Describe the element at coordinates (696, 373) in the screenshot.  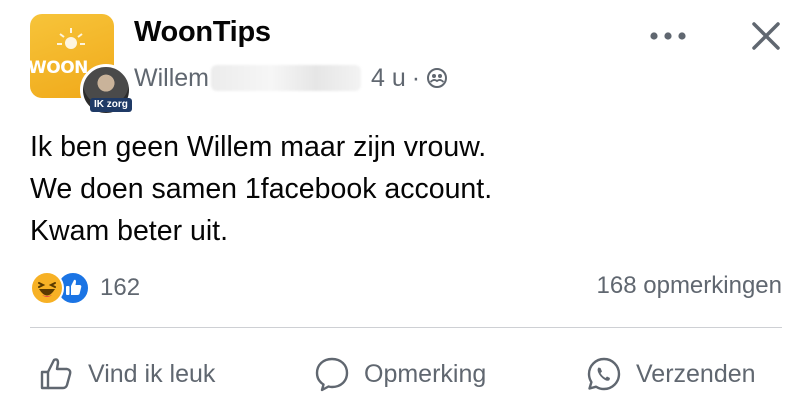
I see `share-label: Verzenden` at that location.